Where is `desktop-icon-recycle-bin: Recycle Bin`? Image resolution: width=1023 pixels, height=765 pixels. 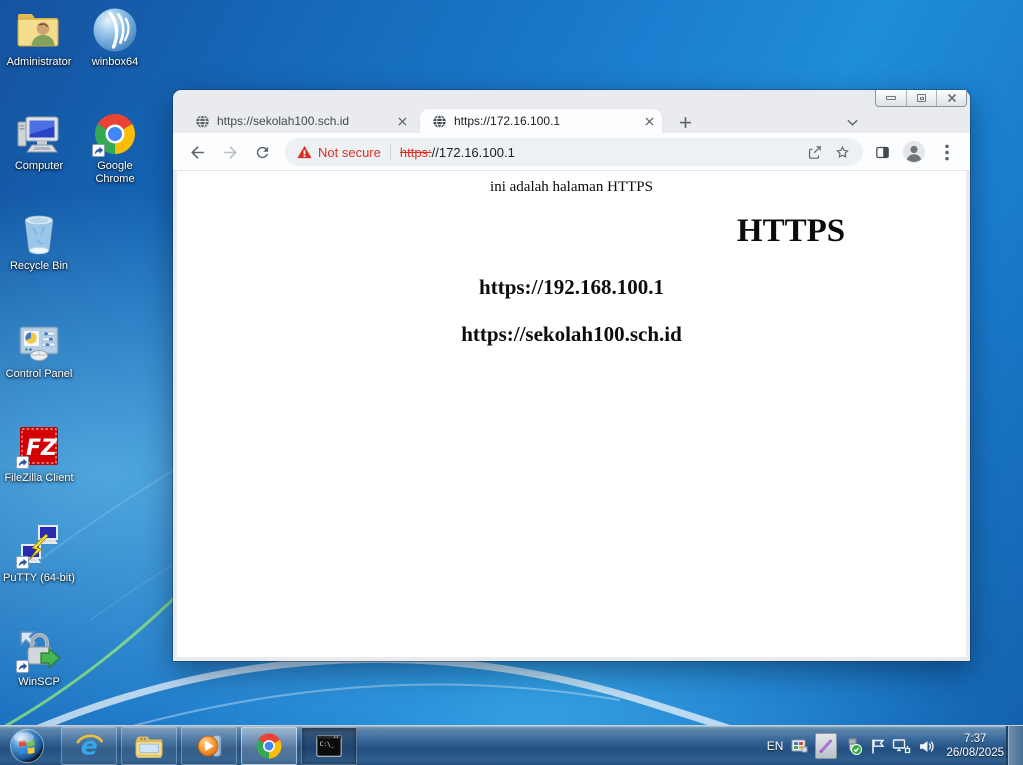 desktop-icon-recycle-bin: Recycle Bin is located at coordinates (39, 241).